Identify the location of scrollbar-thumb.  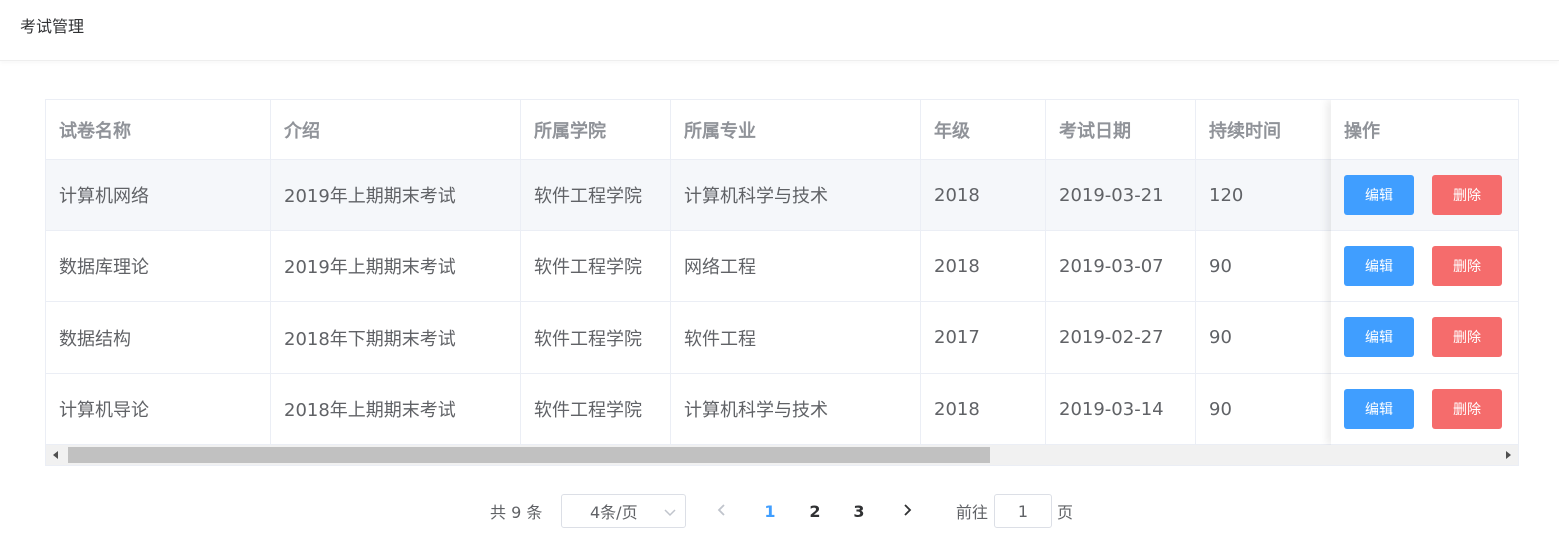
(529, 455).